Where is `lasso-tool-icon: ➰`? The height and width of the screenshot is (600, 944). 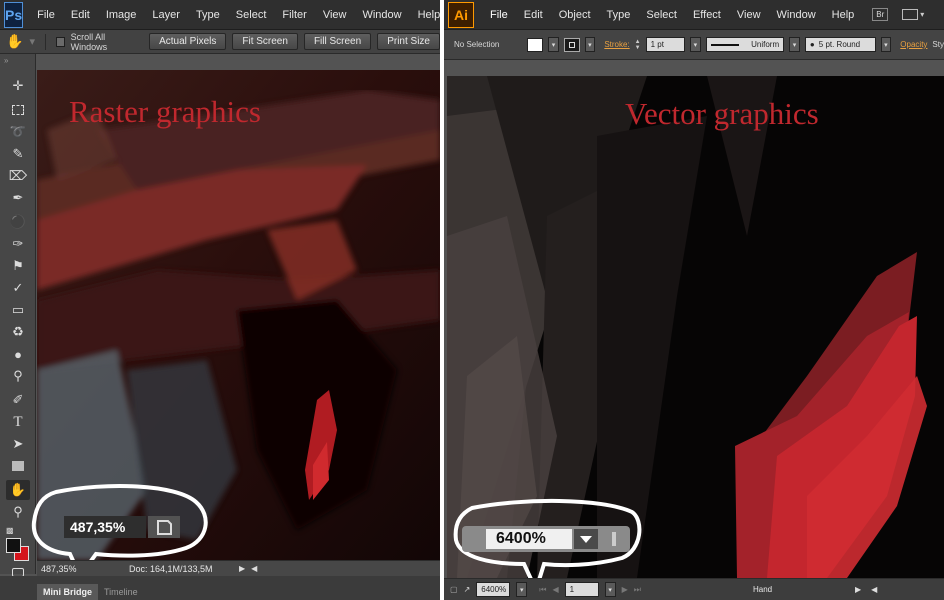
lasso-tool-icon: ➰ is located at coordinates (18, 132).